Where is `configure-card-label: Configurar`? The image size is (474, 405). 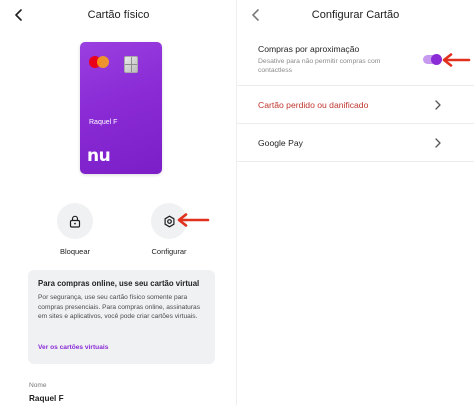
configure-card-label: Configurar is located at coordinates (169, 251).